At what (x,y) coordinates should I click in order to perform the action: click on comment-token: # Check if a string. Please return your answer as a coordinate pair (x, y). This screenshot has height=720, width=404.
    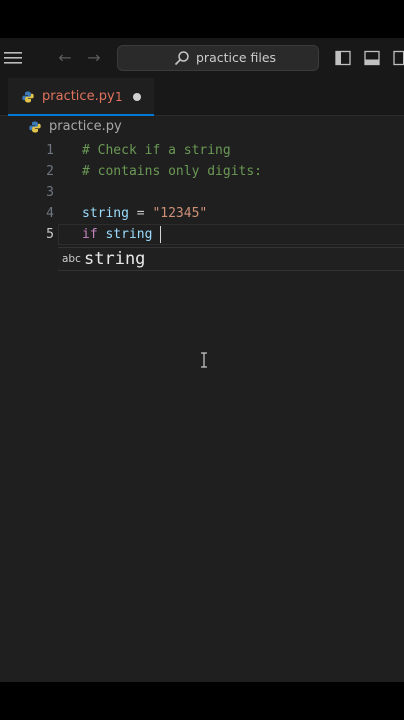
    Looking at the image, I should click on (156, 150).